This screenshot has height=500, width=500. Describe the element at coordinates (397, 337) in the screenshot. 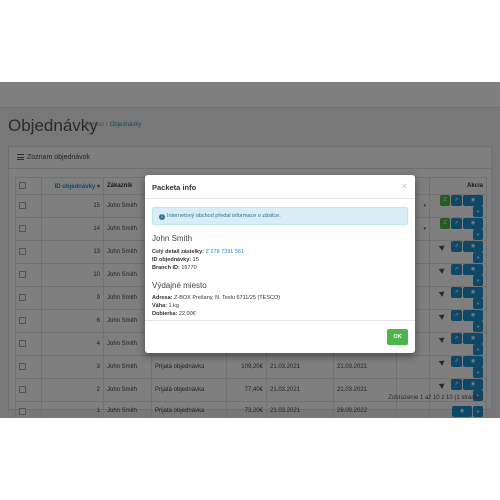

I see `ok-button: OK` at that location.